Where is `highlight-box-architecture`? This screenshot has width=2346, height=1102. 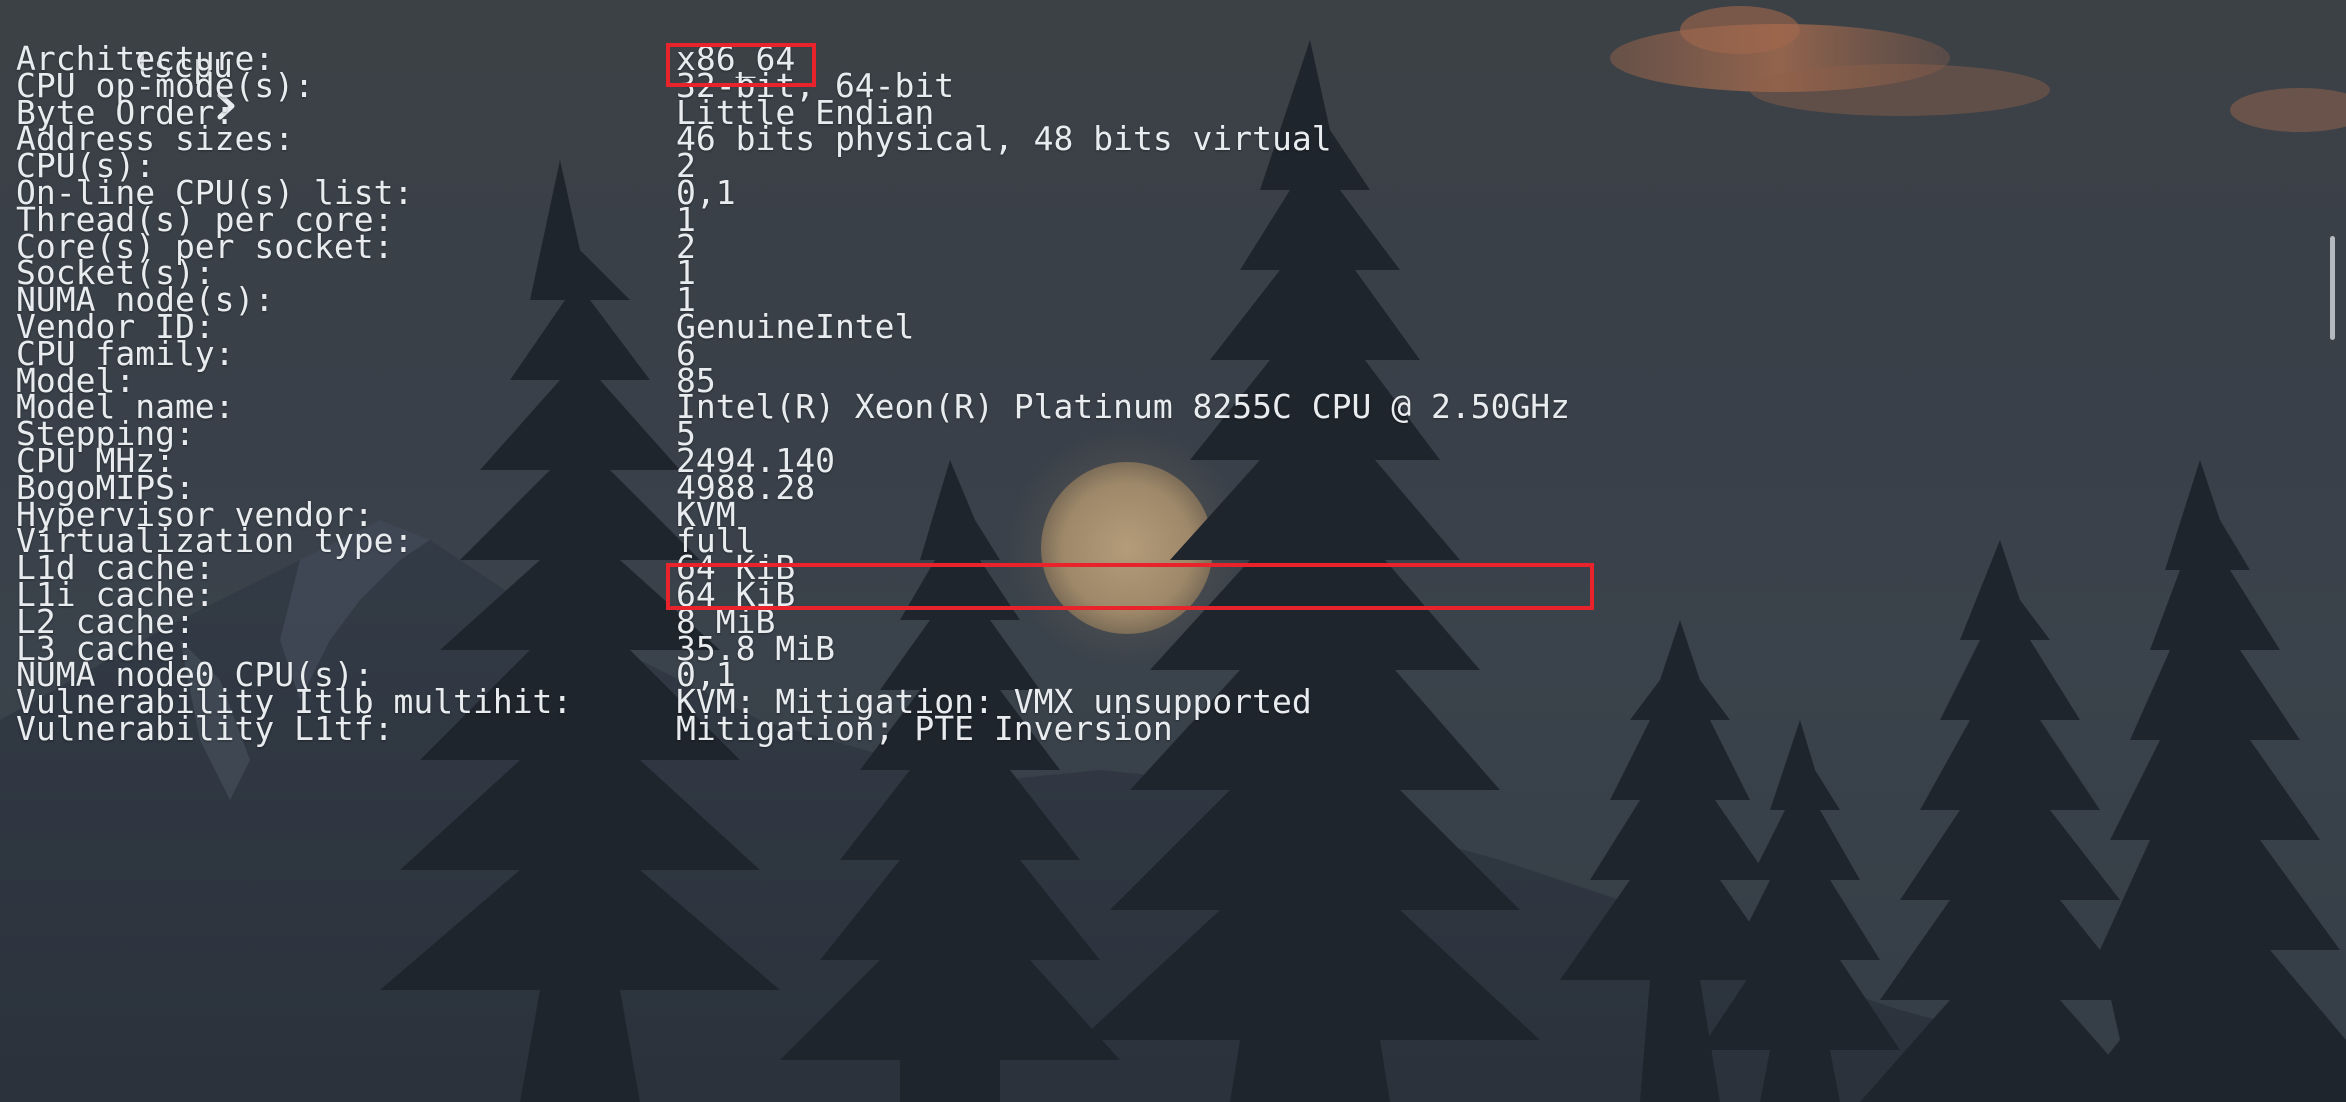
highlight-box-architecture is located at coordinates (741, 65).